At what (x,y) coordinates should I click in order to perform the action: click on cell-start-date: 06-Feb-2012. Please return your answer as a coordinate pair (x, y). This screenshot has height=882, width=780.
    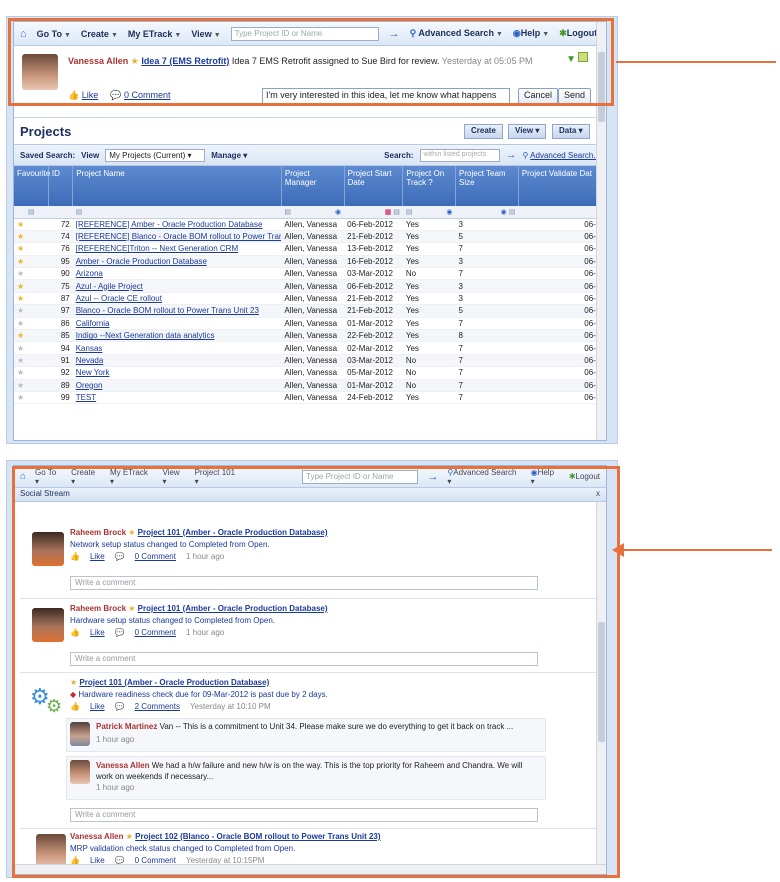
    Looking at the image, I should click on (373, 286).